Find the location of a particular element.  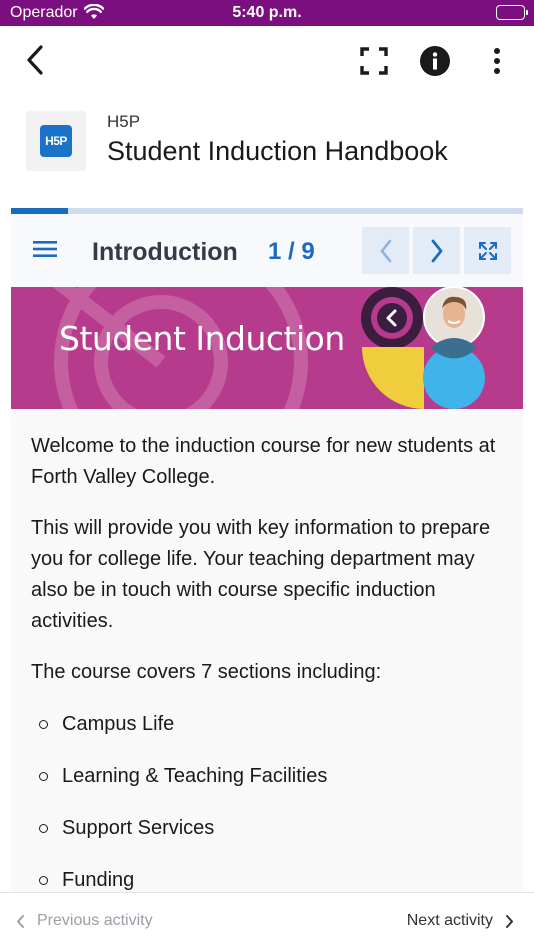

activity-navigation-bar: Previous activity Next activity is located at coordinates (267, 921).